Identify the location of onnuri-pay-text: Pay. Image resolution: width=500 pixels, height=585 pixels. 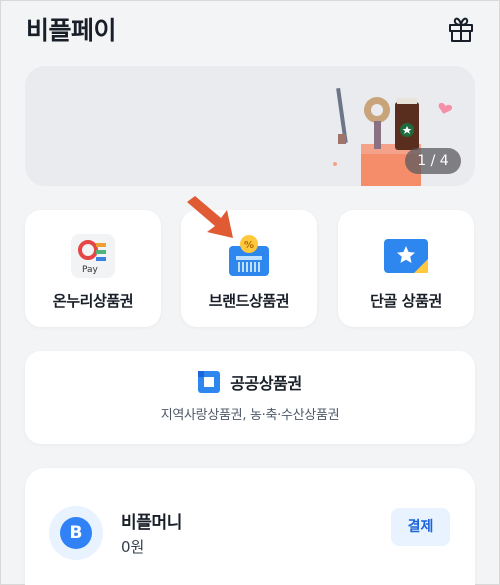
(90, 270).